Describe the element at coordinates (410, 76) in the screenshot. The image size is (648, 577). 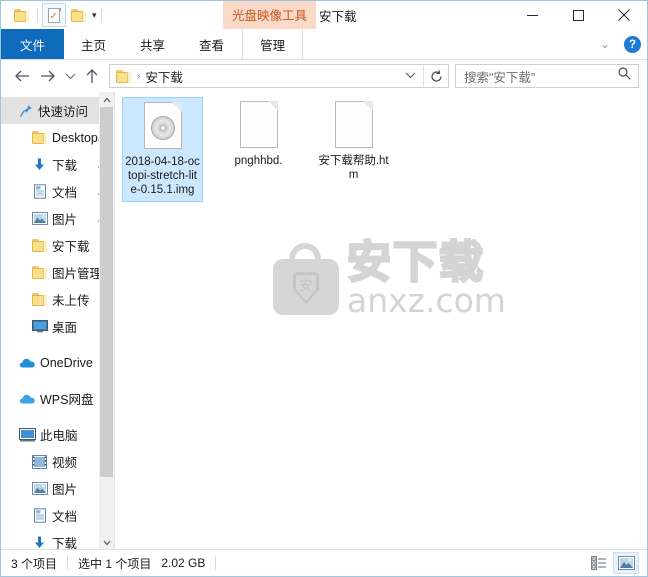
I see `chevron-down-icon` at that location.